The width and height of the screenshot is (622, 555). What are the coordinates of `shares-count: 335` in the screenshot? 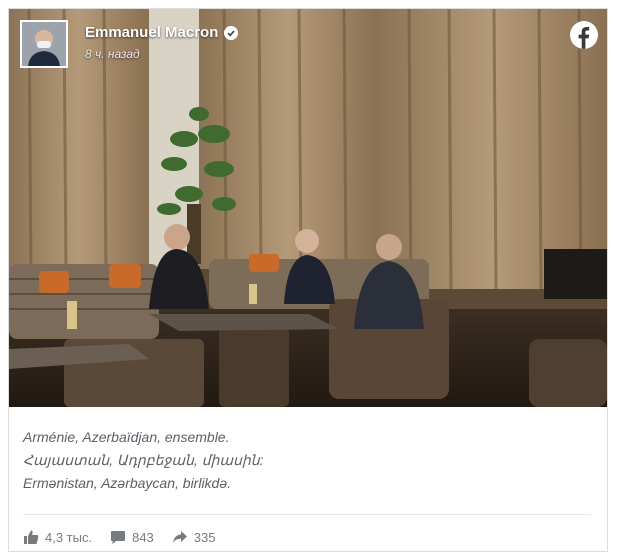 It's located at (204, 537).